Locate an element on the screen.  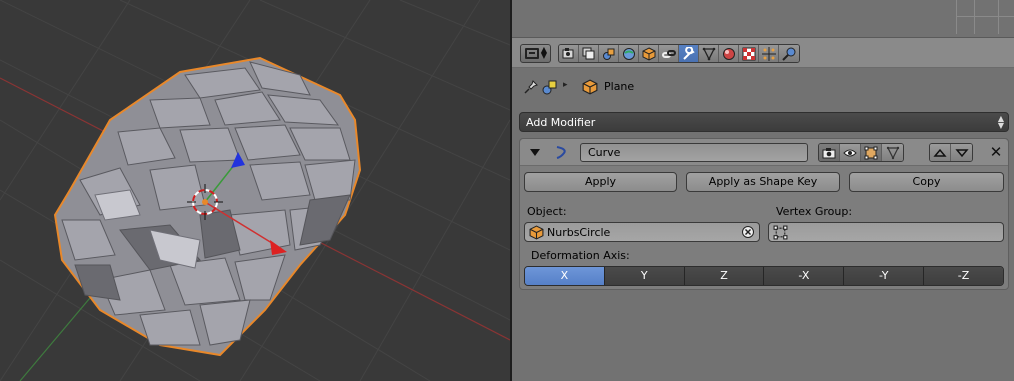
add-modifier-menu: Add Modifier ▲ ▼ is located at coordinates (764, 122).